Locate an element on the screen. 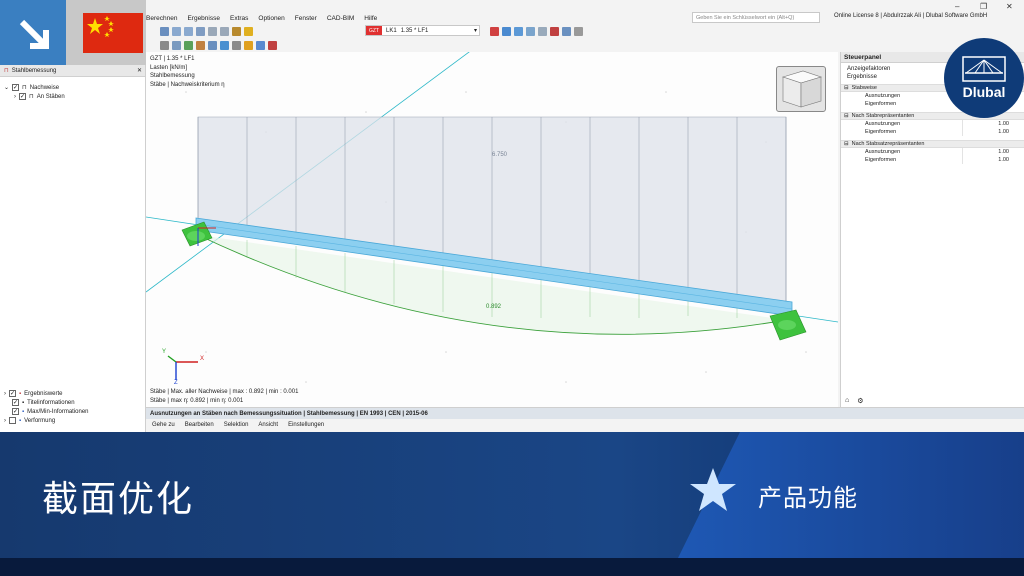 This screenshot has height=576, width=1024. menu-optionen: Optionen is located at coordinates (271, 18).